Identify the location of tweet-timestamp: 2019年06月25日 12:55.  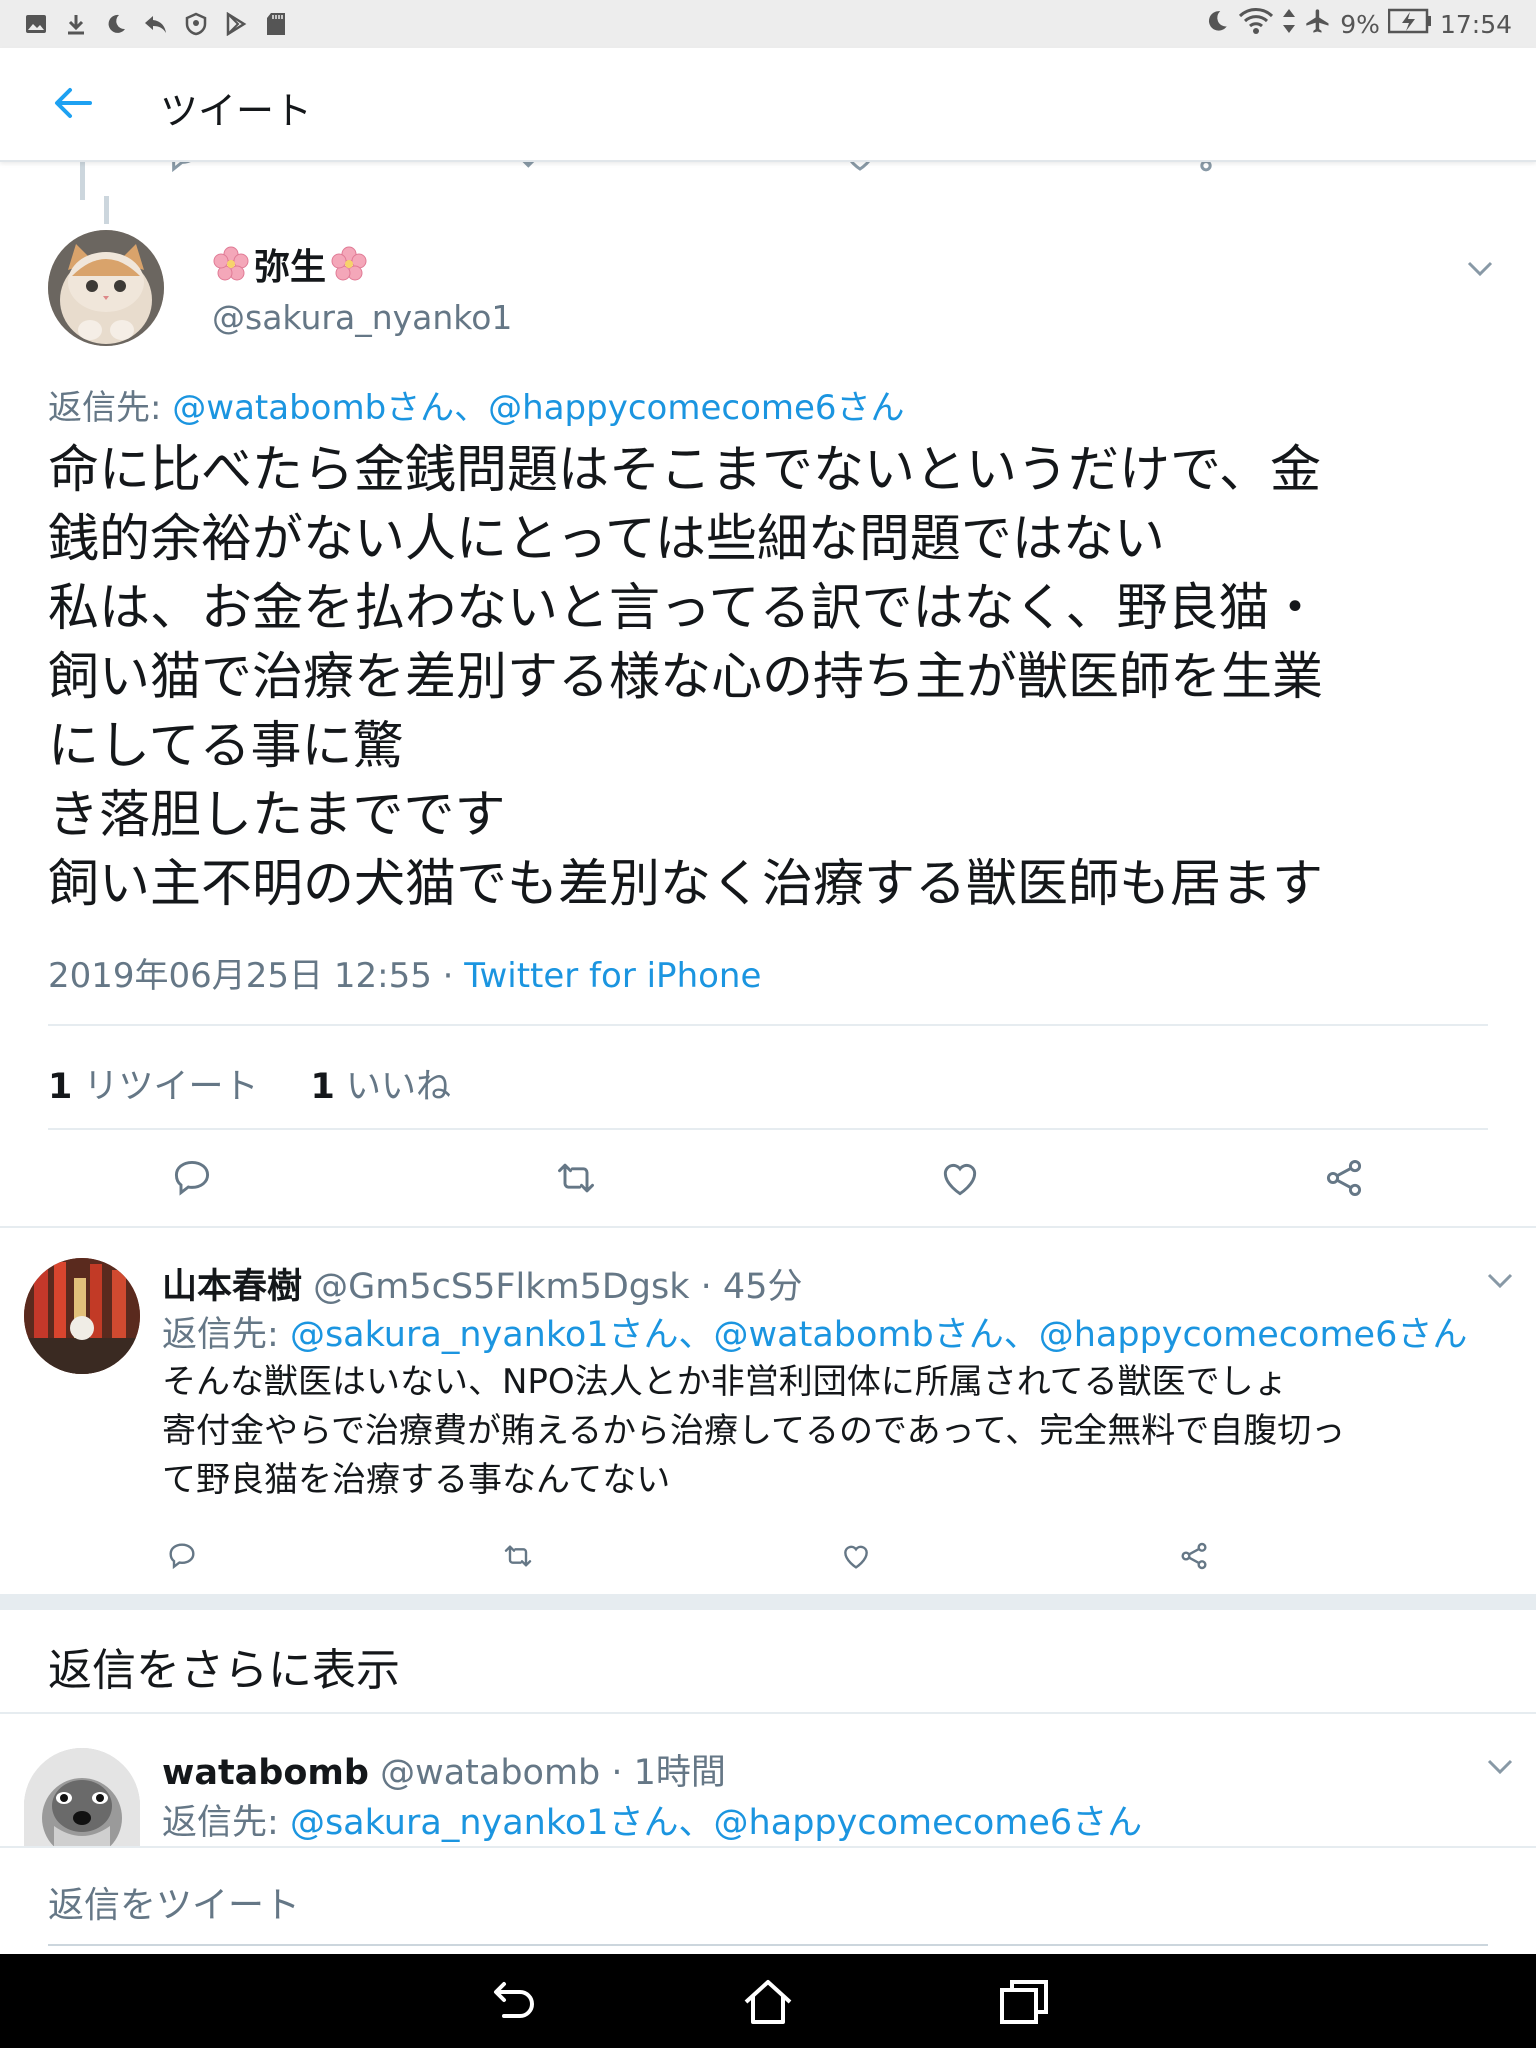
(240, 976).